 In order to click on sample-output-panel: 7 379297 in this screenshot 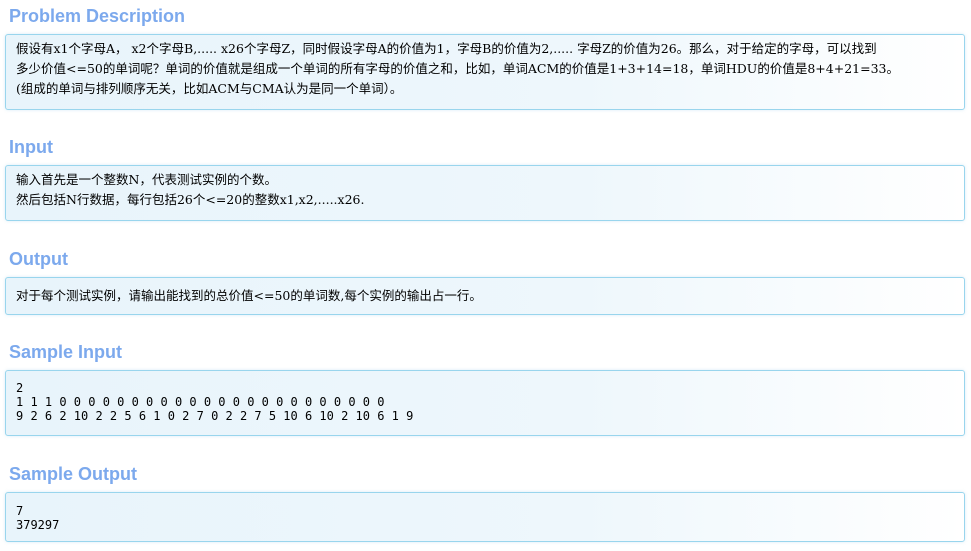, I will do `click(485, 517)`.